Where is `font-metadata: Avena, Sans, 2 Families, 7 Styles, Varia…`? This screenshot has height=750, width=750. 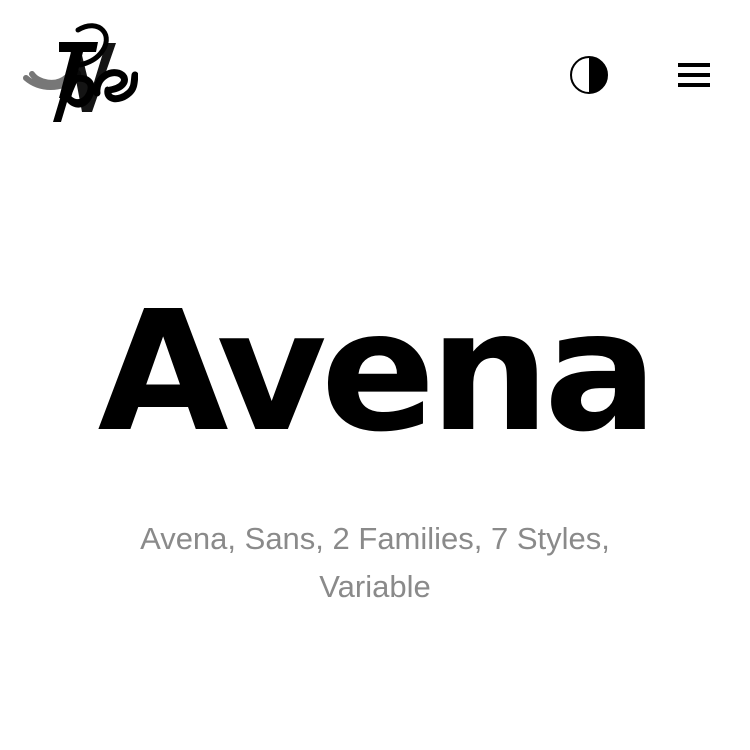
font-metadata: Avena, Sans, 2 Families, 7 Styles, Varia… is located at coordinates (375, 562).